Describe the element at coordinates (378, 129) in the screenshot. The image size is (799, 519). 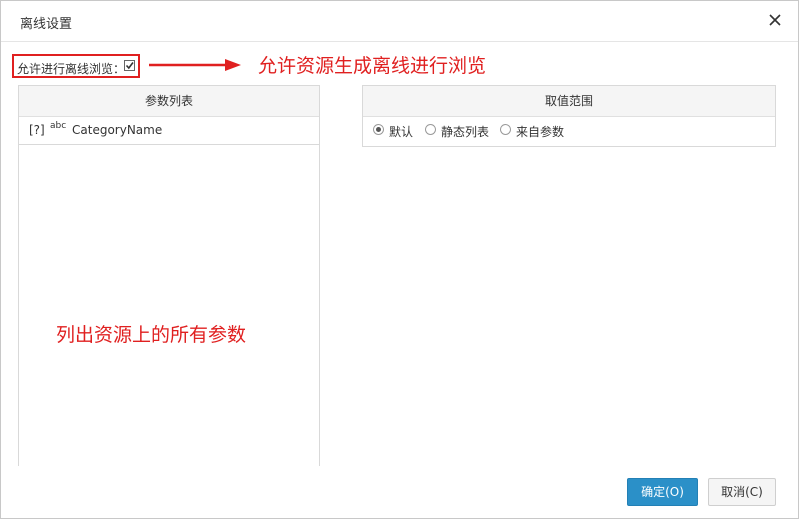
I see `radio-default-indicator` at that location.